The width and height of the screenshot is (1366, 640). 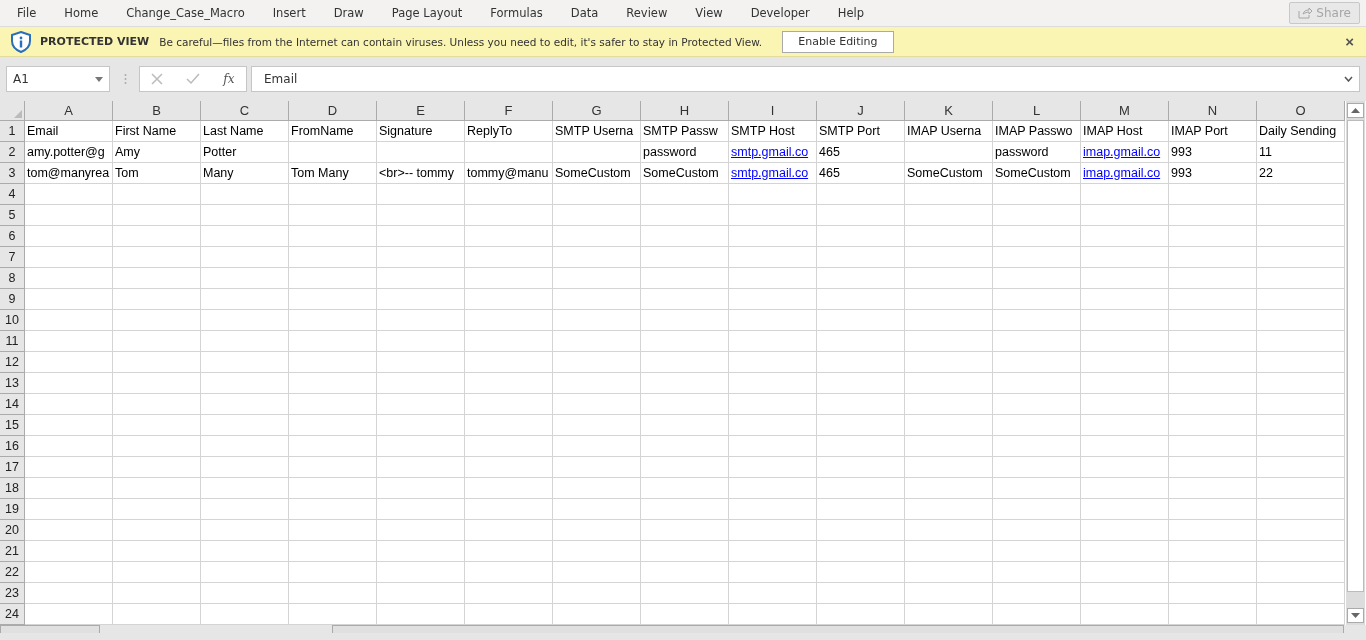 What do you see at coordinates (12, 257) in the screenshot?
I see `row-header: 7` at bounding box center [12, 257].